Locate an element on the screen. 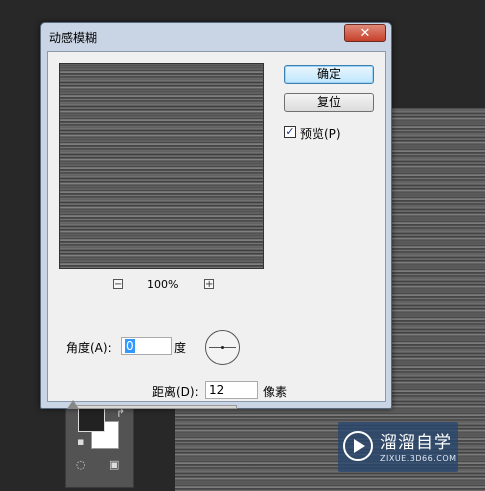 This screenshot has width=485, height=491. watermark-subtitle: ZIXUE.3D66.COM is located at coordinates (418, 458).